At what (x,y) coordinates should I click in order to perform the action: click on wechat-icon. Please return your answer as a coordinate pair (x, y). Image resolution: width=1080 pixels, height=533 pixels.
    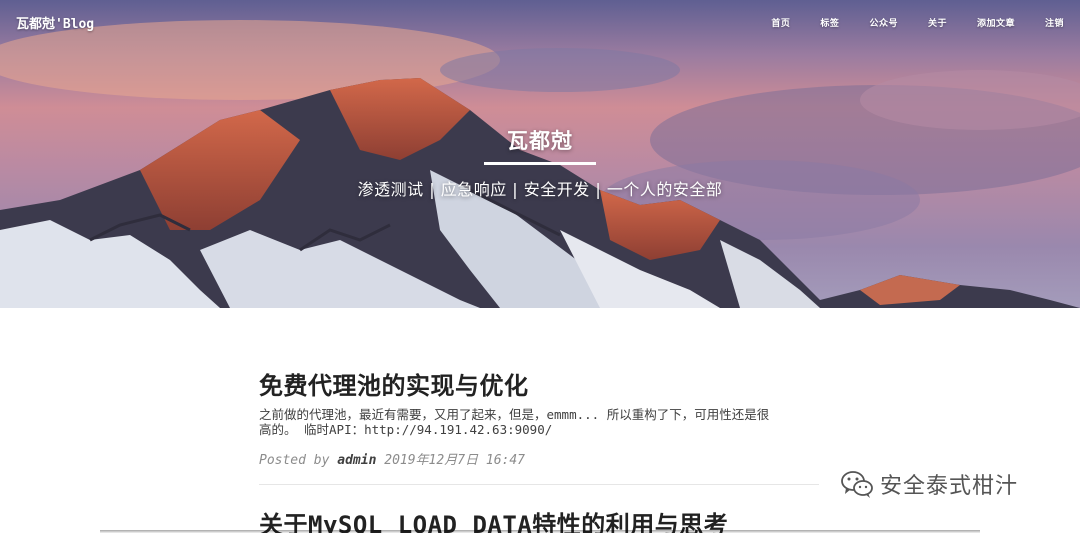
    Looking at the image, I should click on (857, 484).